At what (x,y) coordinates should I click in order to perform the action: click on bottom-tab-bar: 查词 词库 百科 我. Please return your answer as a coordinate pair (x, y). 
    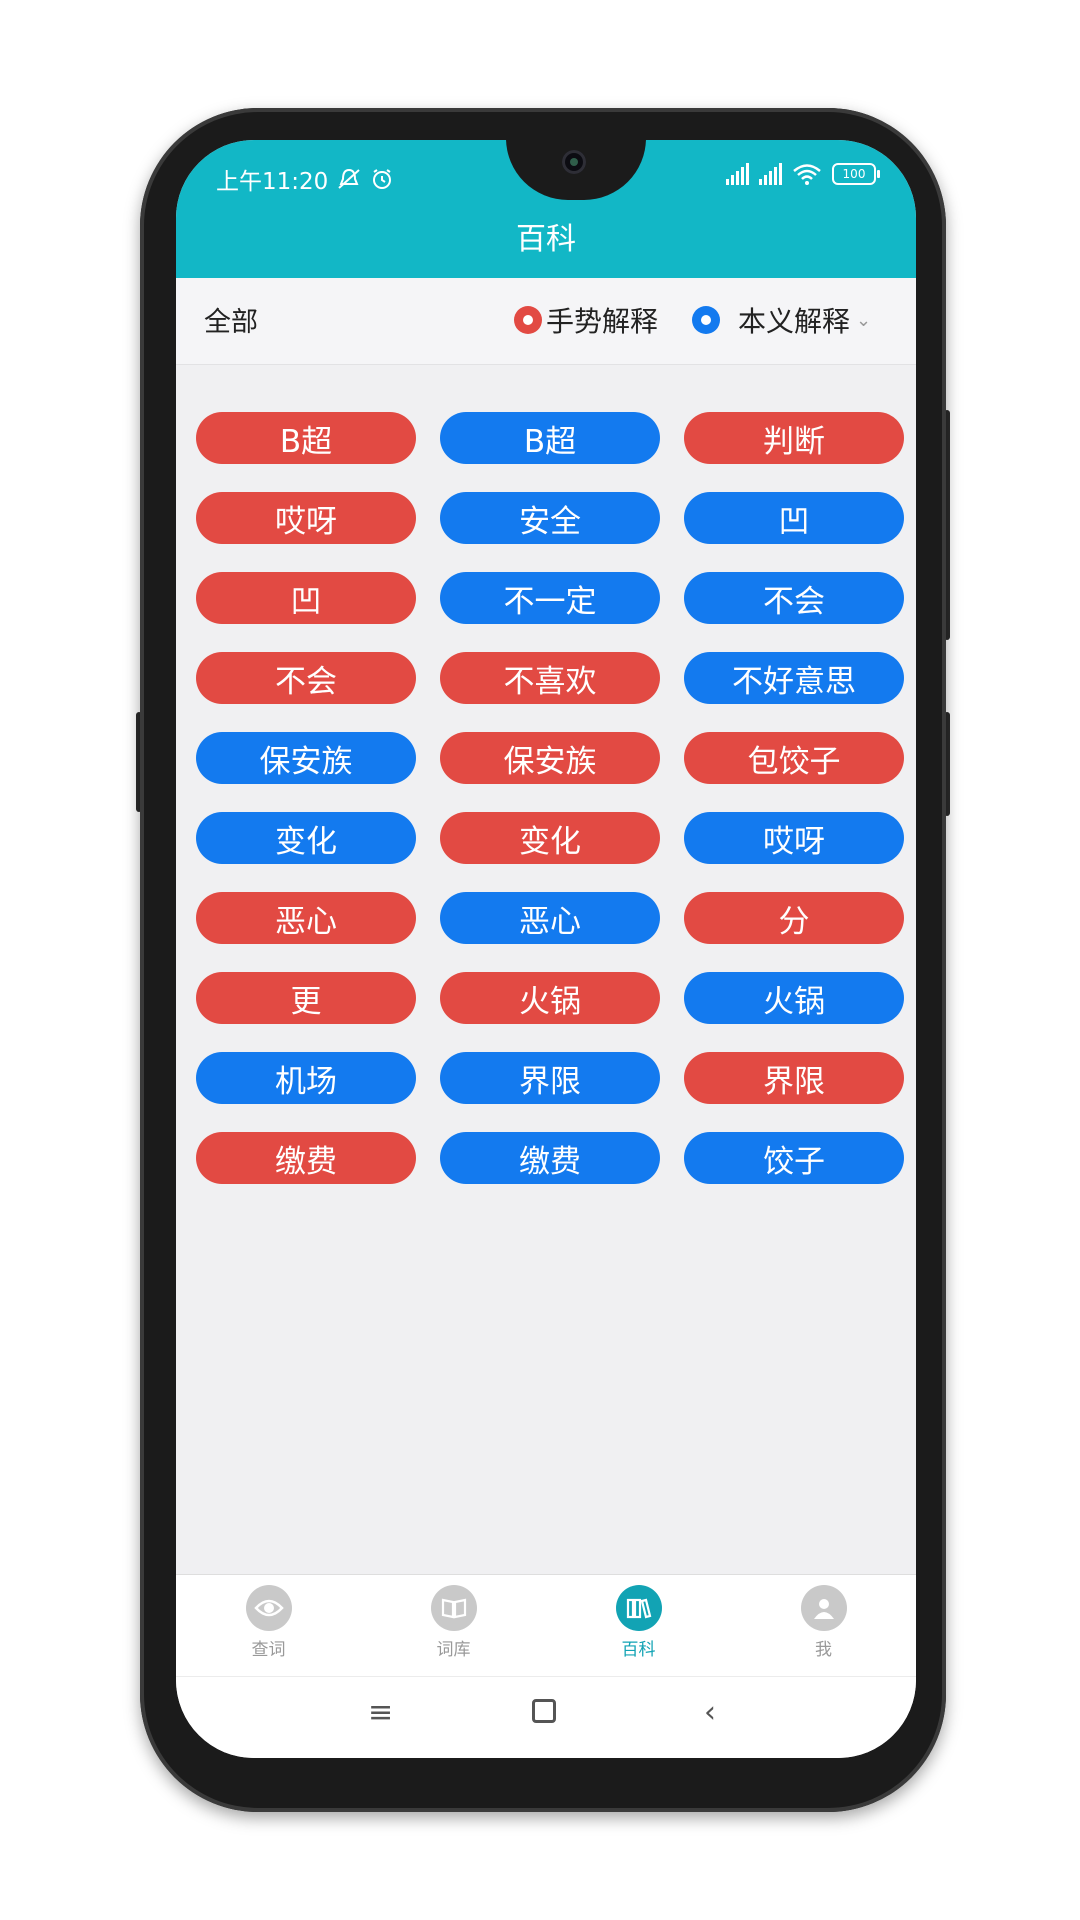
    Looking at the image, I should click on (546, 1625).